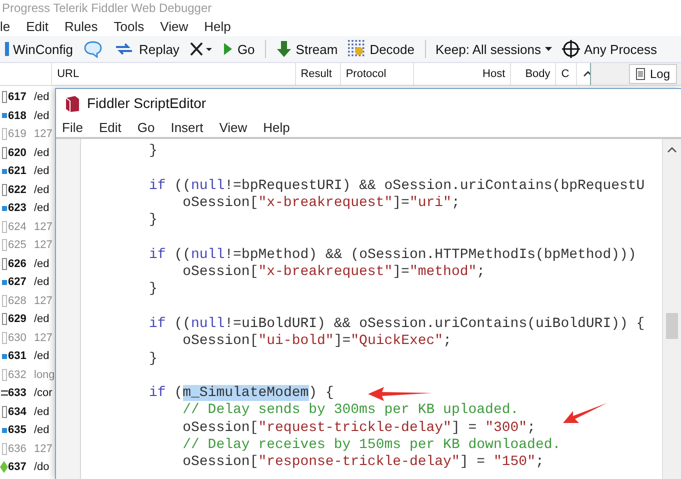 The height and width of the screenshot is (479, 681). I want to click on session-number: 629, so click(18, 319).